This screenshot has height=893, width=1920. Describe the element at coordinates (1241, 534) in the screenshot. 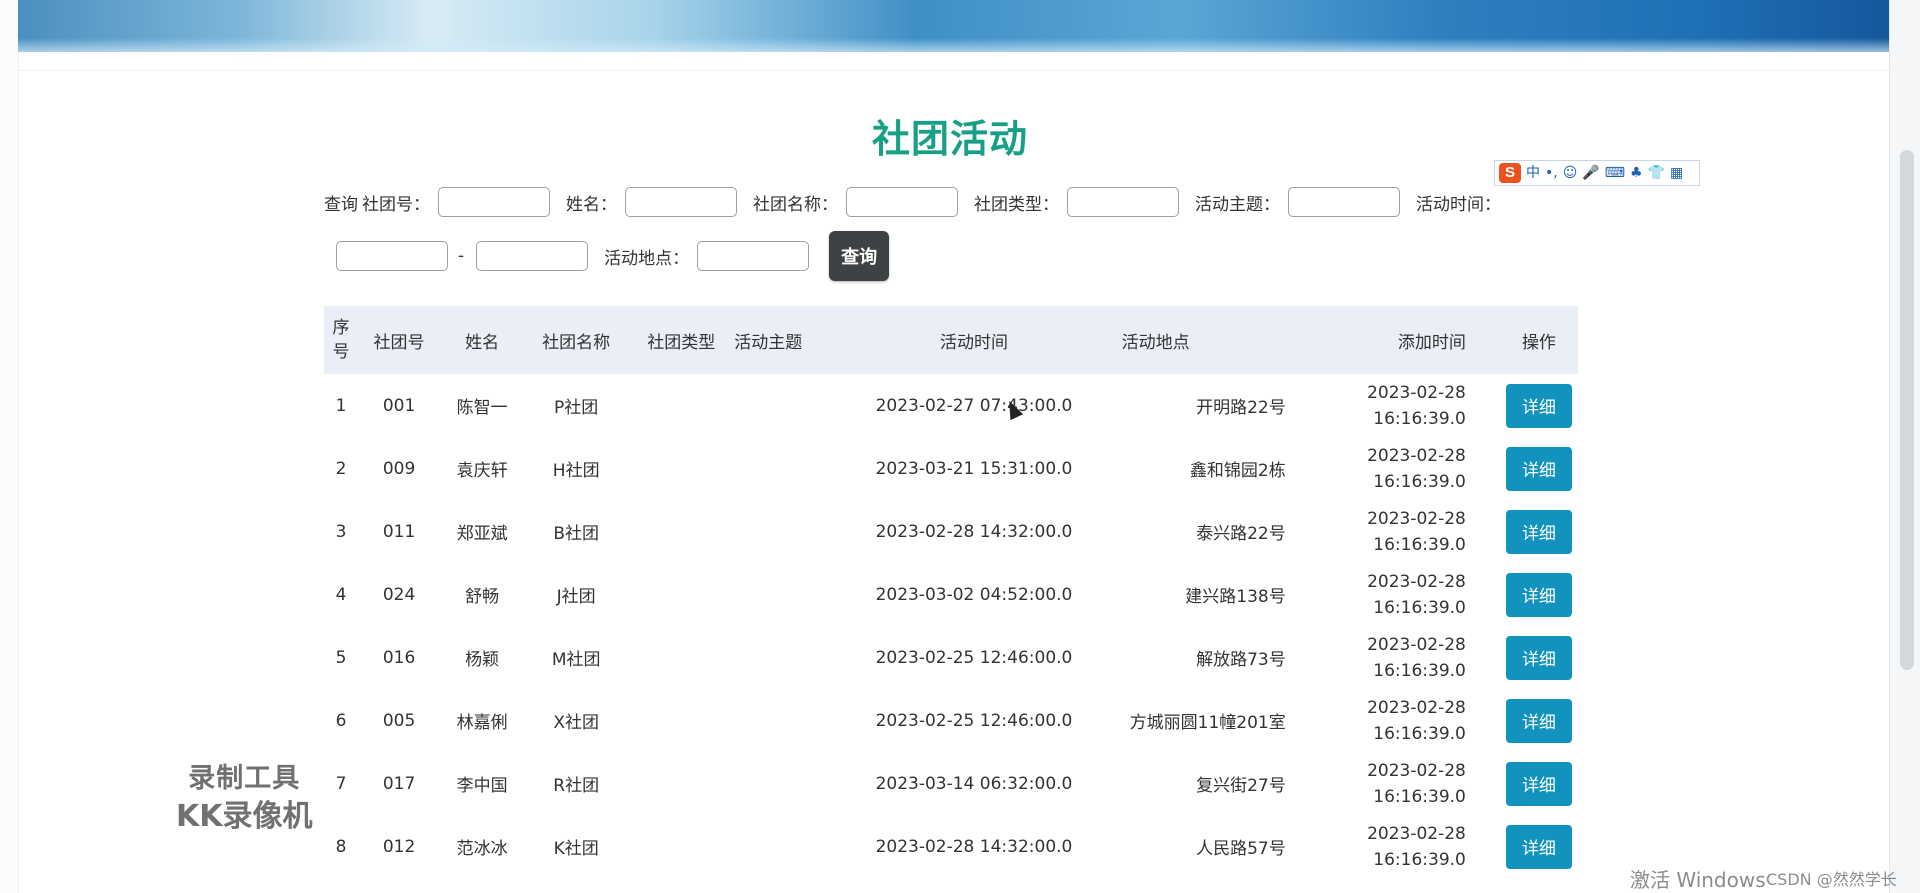

I see `row-place: 泰兴路22号` at that location.